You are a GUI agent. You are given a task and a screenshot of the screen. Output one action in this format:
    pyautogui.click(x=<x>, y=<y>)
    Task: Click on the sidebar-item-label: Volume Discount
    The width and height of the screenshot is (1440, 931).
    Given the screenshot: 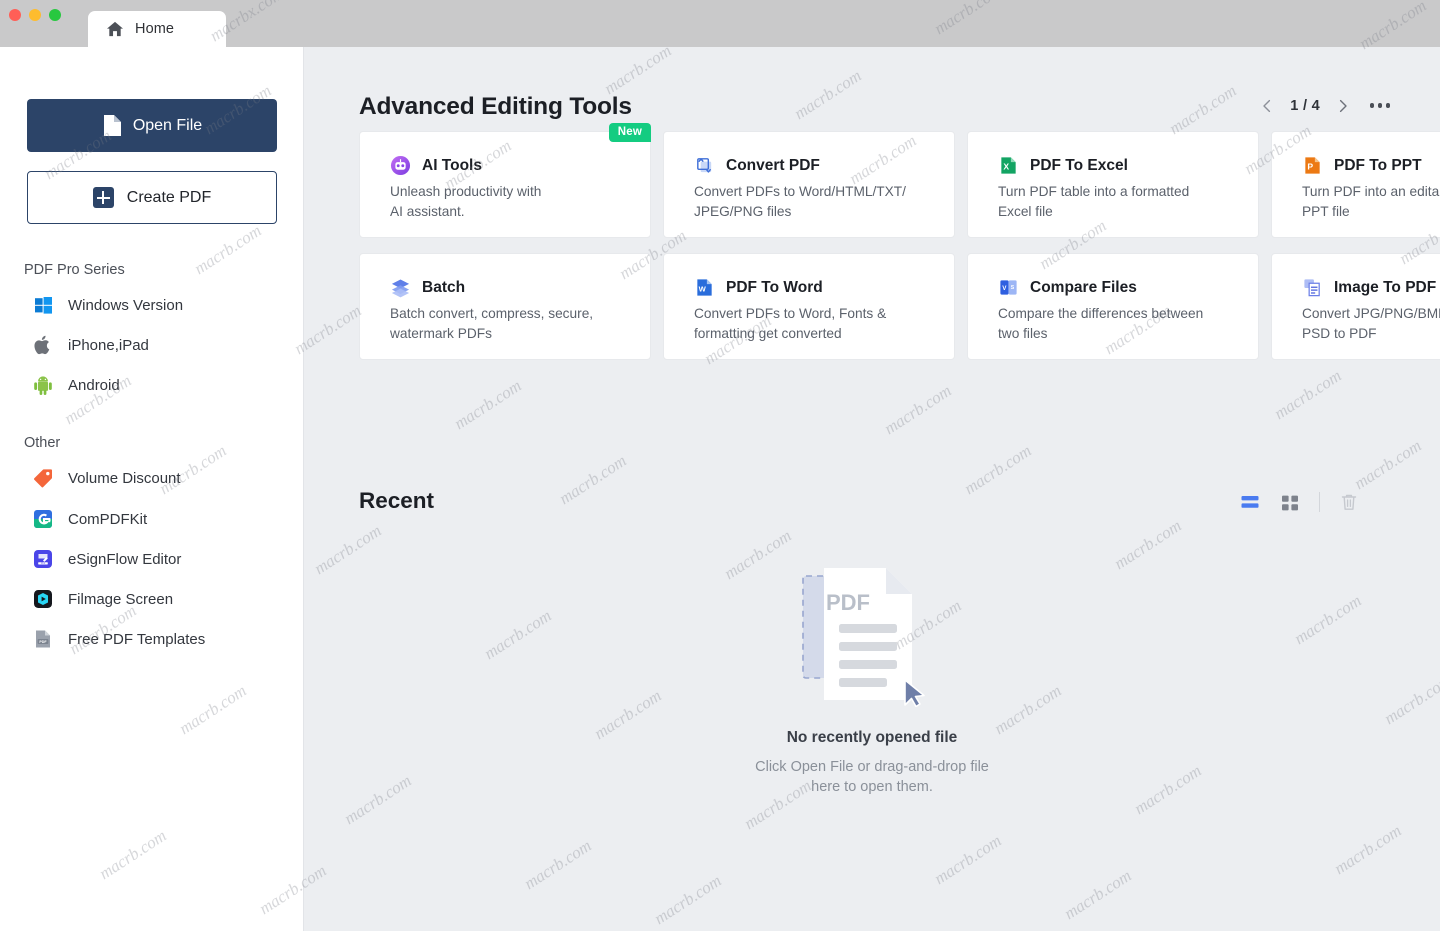 What is the action you would take?
    pyautogui.click(x=124, y=478)
    